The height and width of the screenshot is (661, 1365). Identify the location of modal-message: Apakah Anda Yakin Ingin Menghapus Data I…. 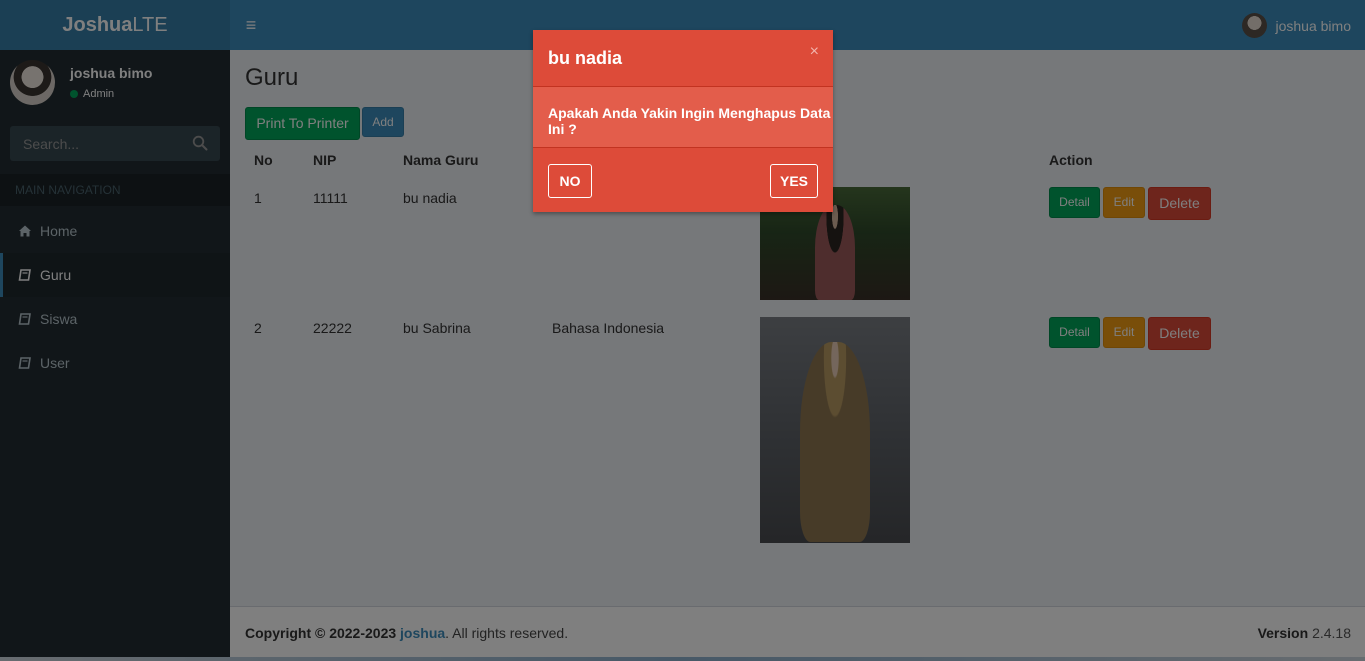
(689, 121).